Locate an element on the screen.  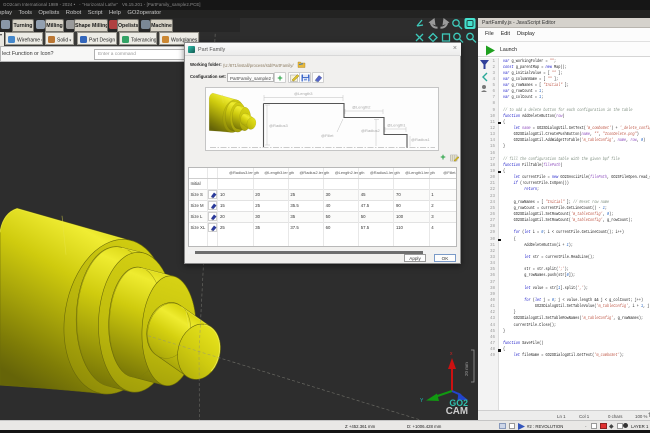
svg-text: @Radius2 is located at coordinates (371, 130).